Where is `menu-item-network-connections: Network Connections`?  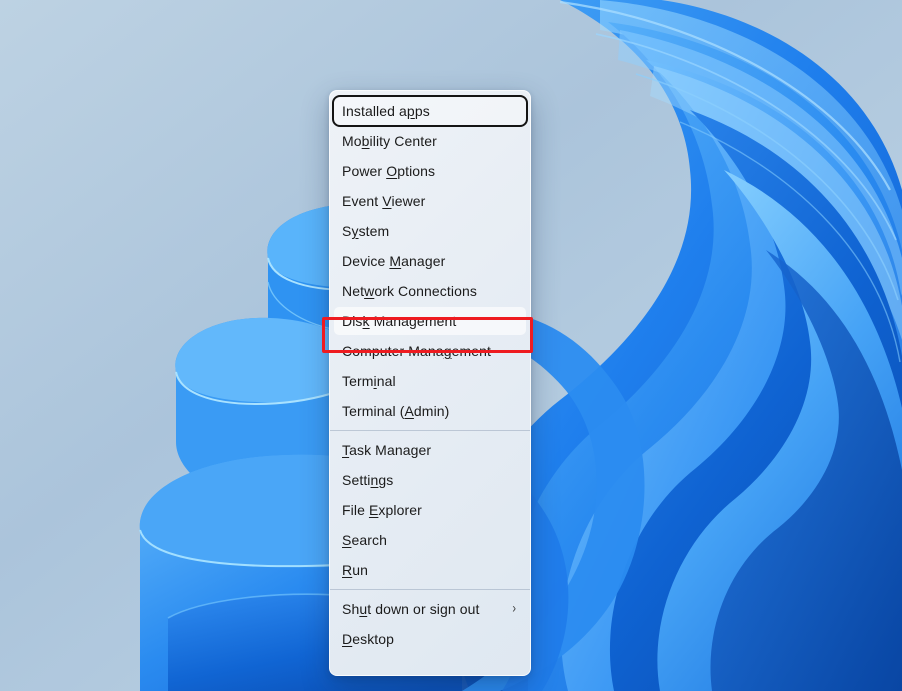
menu-item-network-connections: Network Connections is located at coordinates (430, 291).